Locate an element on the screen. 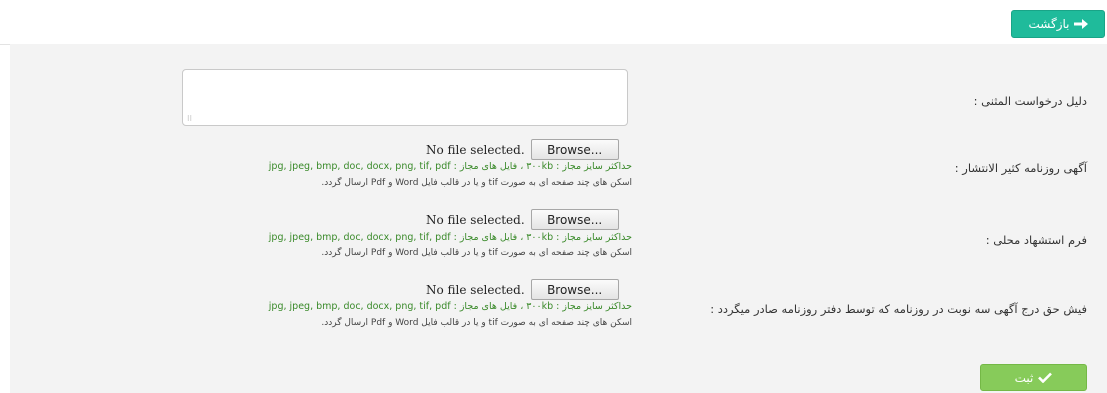 The width and height of the screenshot is (1107, 393). top-bar: بازگشت is located at coordinates (553, 22).